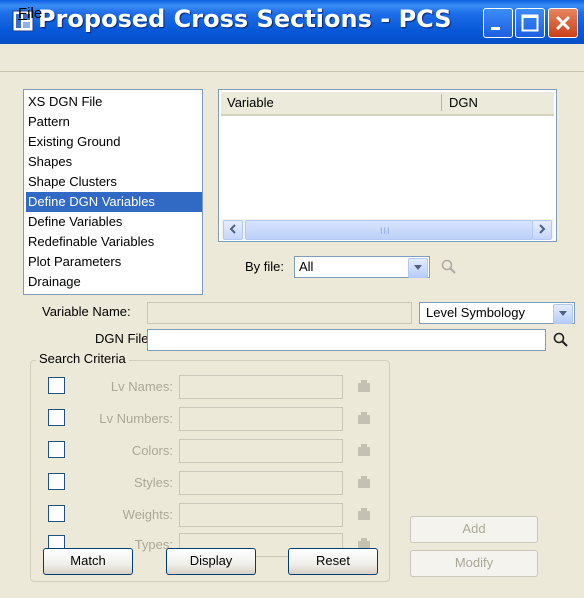  What do you see at coordinates (114, 102) in the screenshot?
I see `category-item-xs-dgn-file: XS DGN File` at bounding box center [114, 102].